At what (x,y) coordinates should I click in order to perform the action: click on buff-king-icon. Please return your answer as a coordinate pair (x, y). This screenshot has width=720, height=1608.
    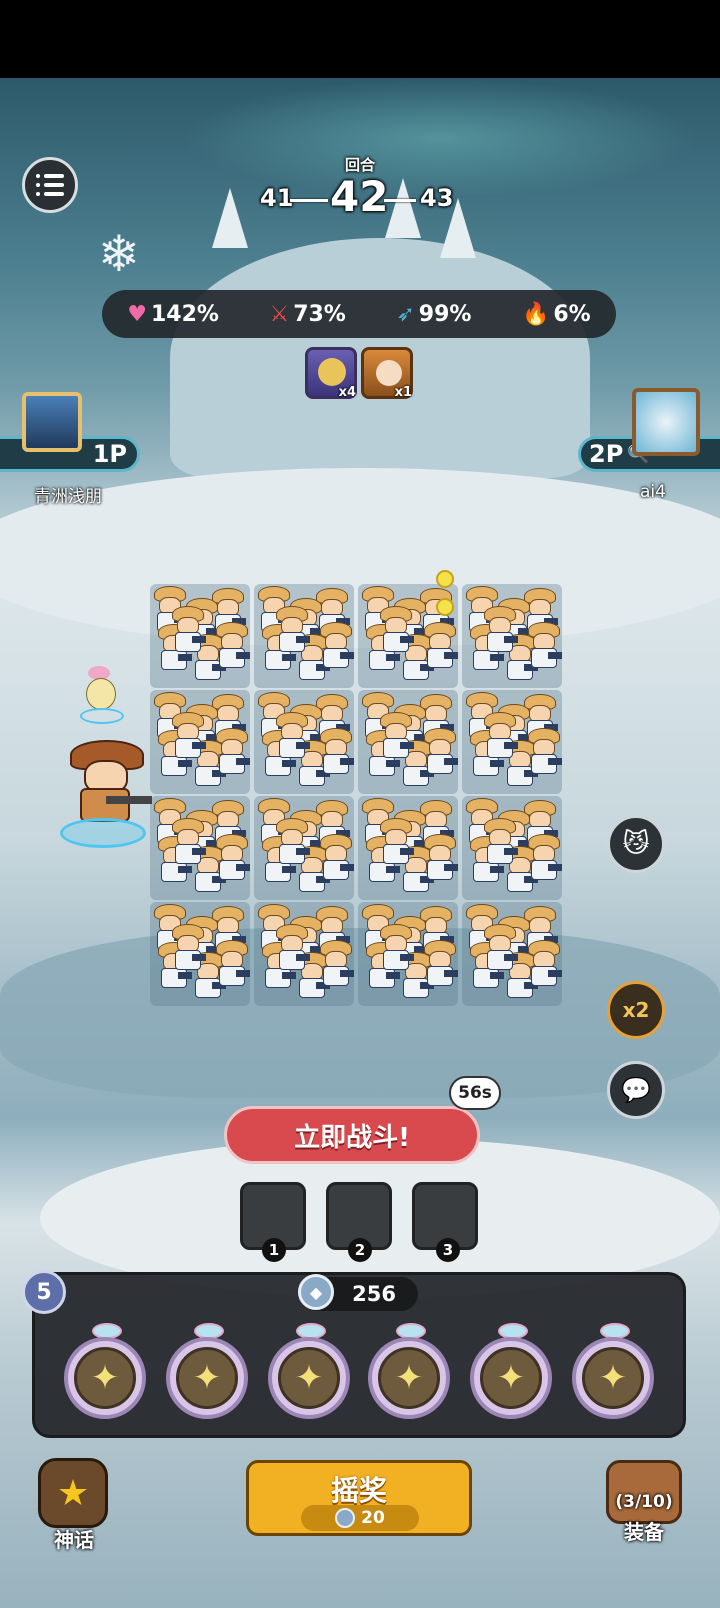
    Looking at the image, I should click on (389, 373).